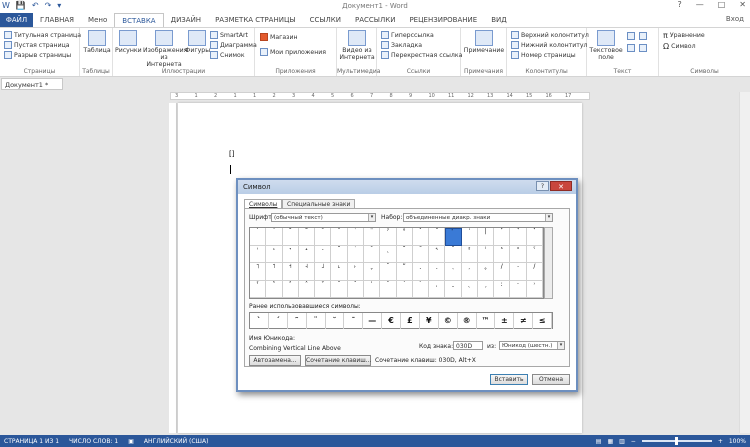 The image size is (750, 447). I want to click on equation-button: π Уравнение, so click(684, 35).